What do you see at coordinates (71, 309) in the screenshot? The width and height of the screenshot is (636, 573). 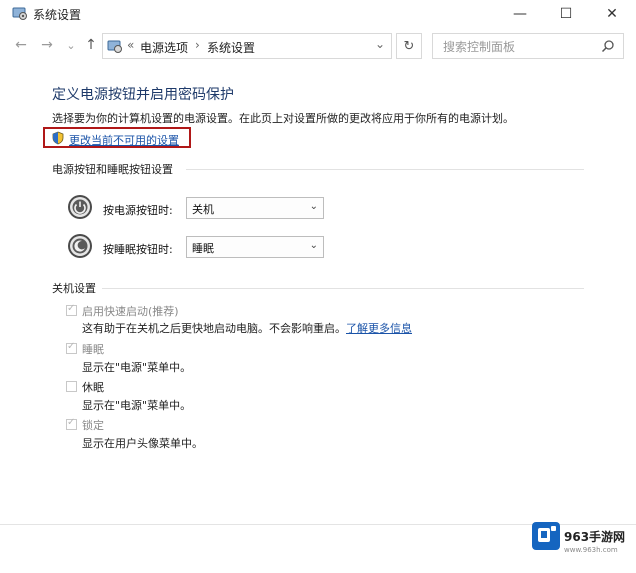 I see `fast-startup-checkbox` at bounding box center [71, 309].